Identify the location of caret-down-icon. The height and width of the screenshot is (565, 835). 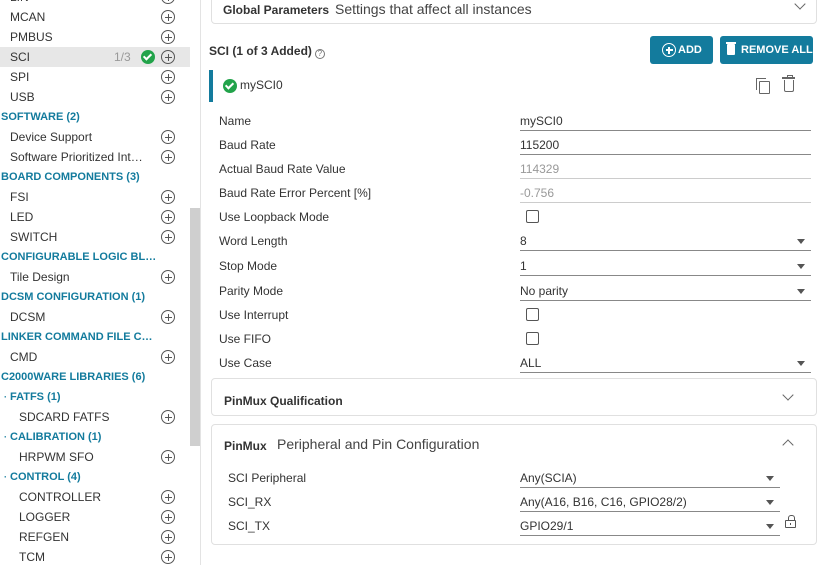
(801, 266).